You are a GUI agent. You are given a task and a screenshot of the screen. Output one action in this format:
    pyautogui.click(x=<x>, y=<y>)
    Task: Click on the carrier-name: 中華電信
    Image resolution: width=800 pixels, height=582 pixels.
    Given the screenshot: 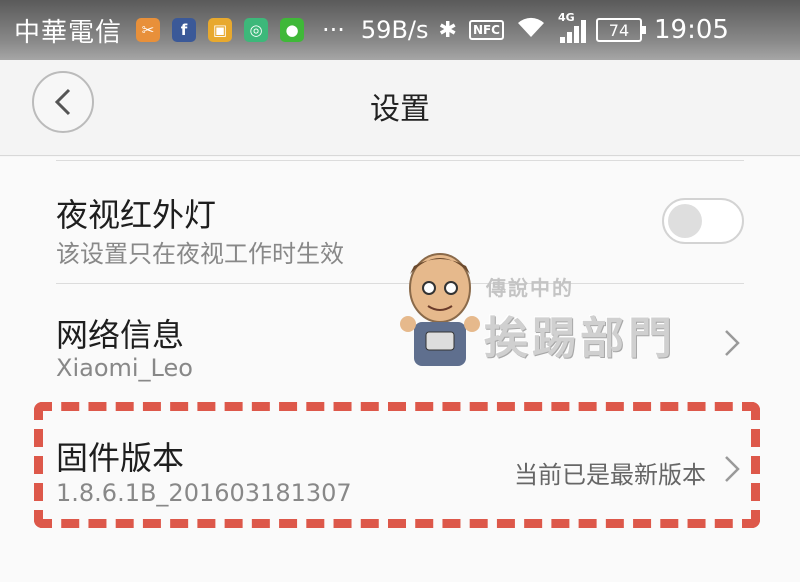 What is the action you would take?
    pyautogui.click(x=68, y=32)
    